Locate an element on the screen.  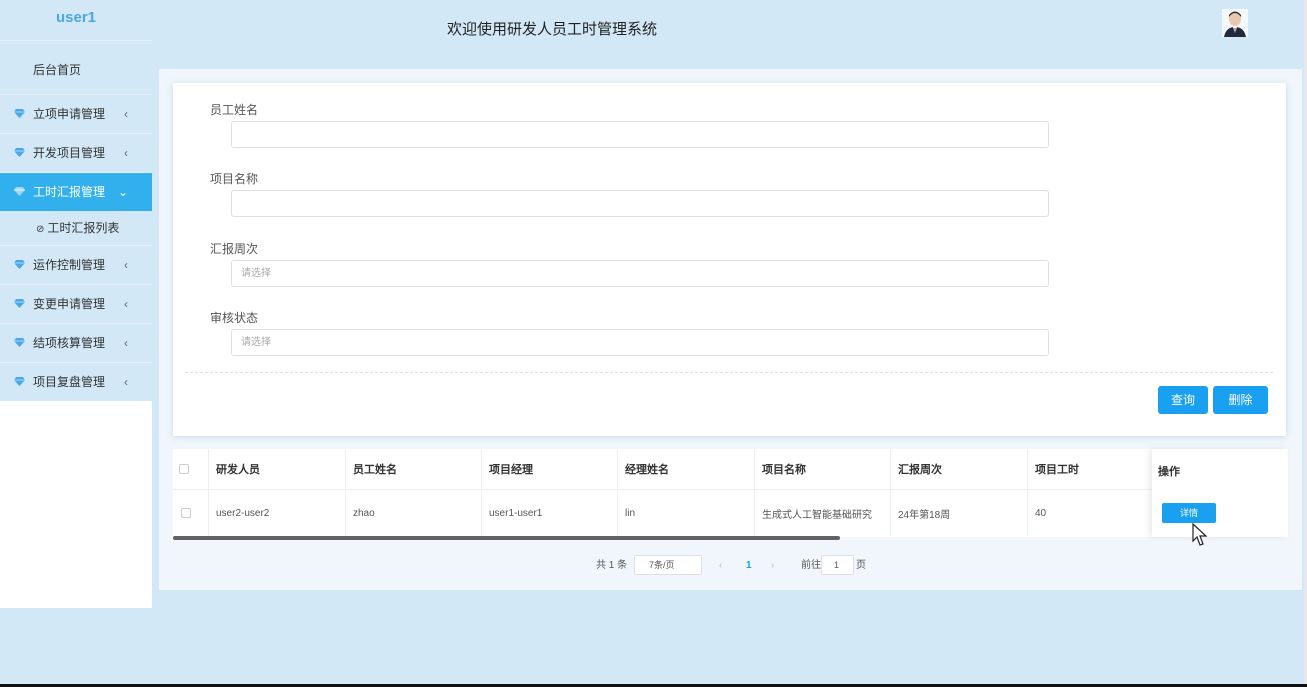
sidebar-item-label: 结项核算管理 is located at coordinates (69, 343).